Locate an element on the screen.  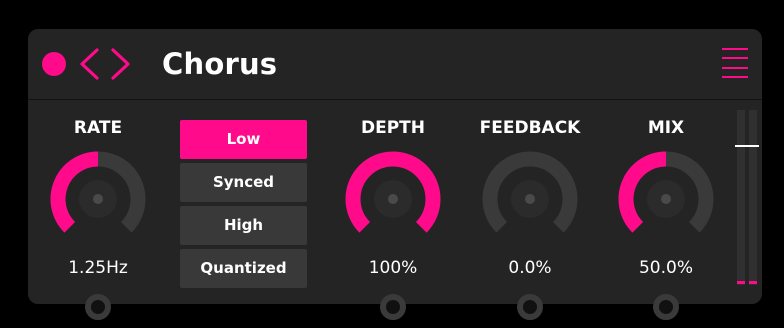
mix-label: MIX is located at coordinates (666, 128).